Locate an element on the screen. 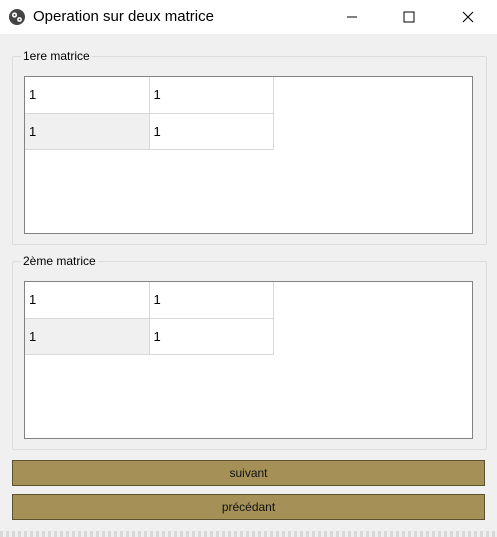 The image size is (497, 537). previous-button: précédant is located at coordinates (248, 507).